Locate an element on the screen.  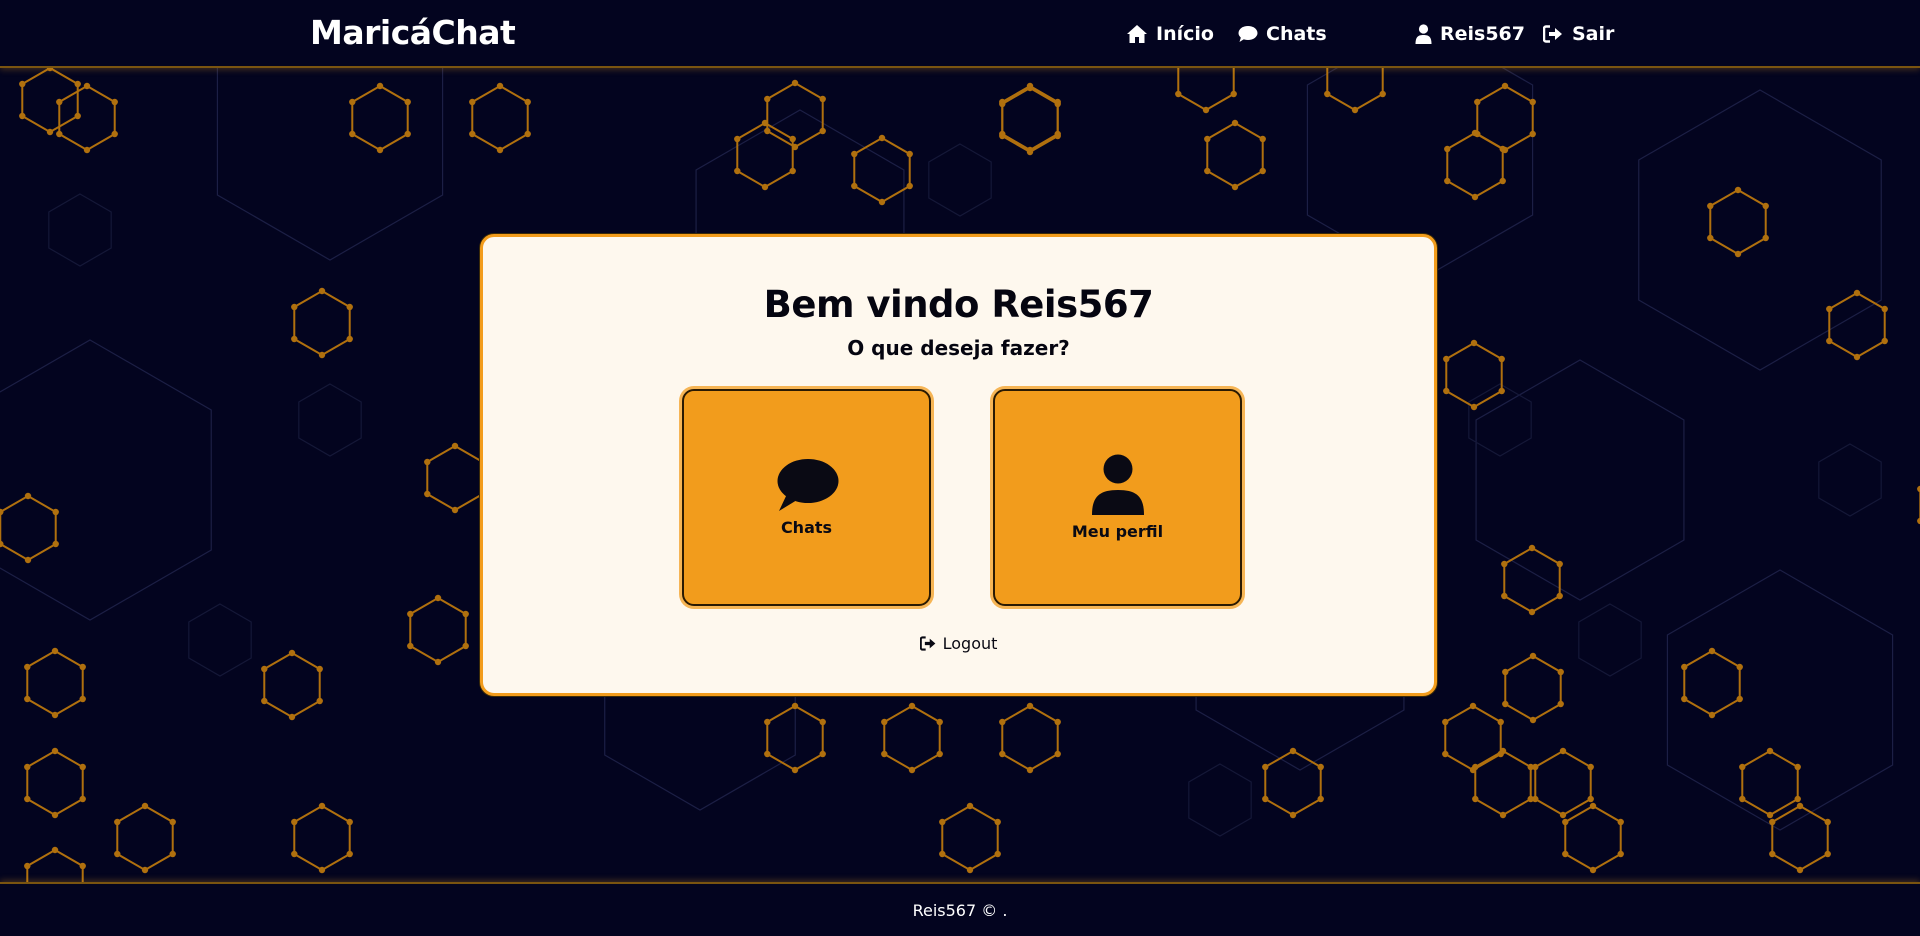
nav-sair: Sair is located at coordinates (1578, 34).